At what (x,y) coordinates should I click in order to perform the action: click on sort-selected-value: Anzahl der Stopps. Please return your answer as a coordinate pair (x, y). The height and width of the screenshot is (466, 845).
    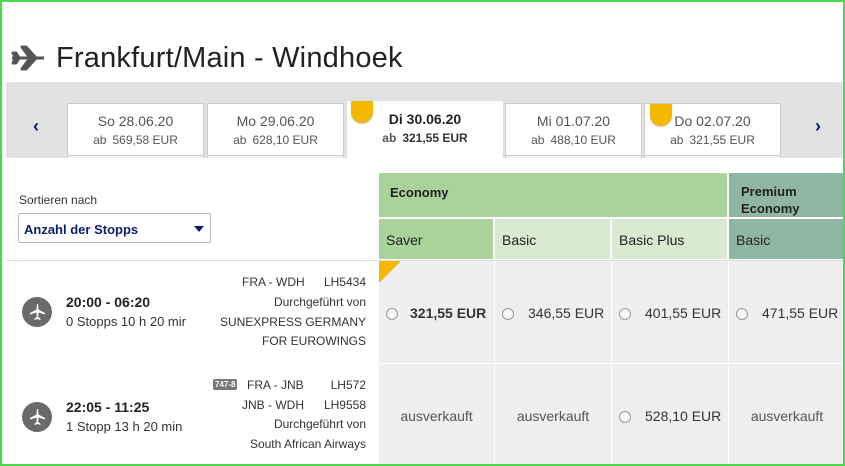
    Looking at the image, I should click on (81, 229).